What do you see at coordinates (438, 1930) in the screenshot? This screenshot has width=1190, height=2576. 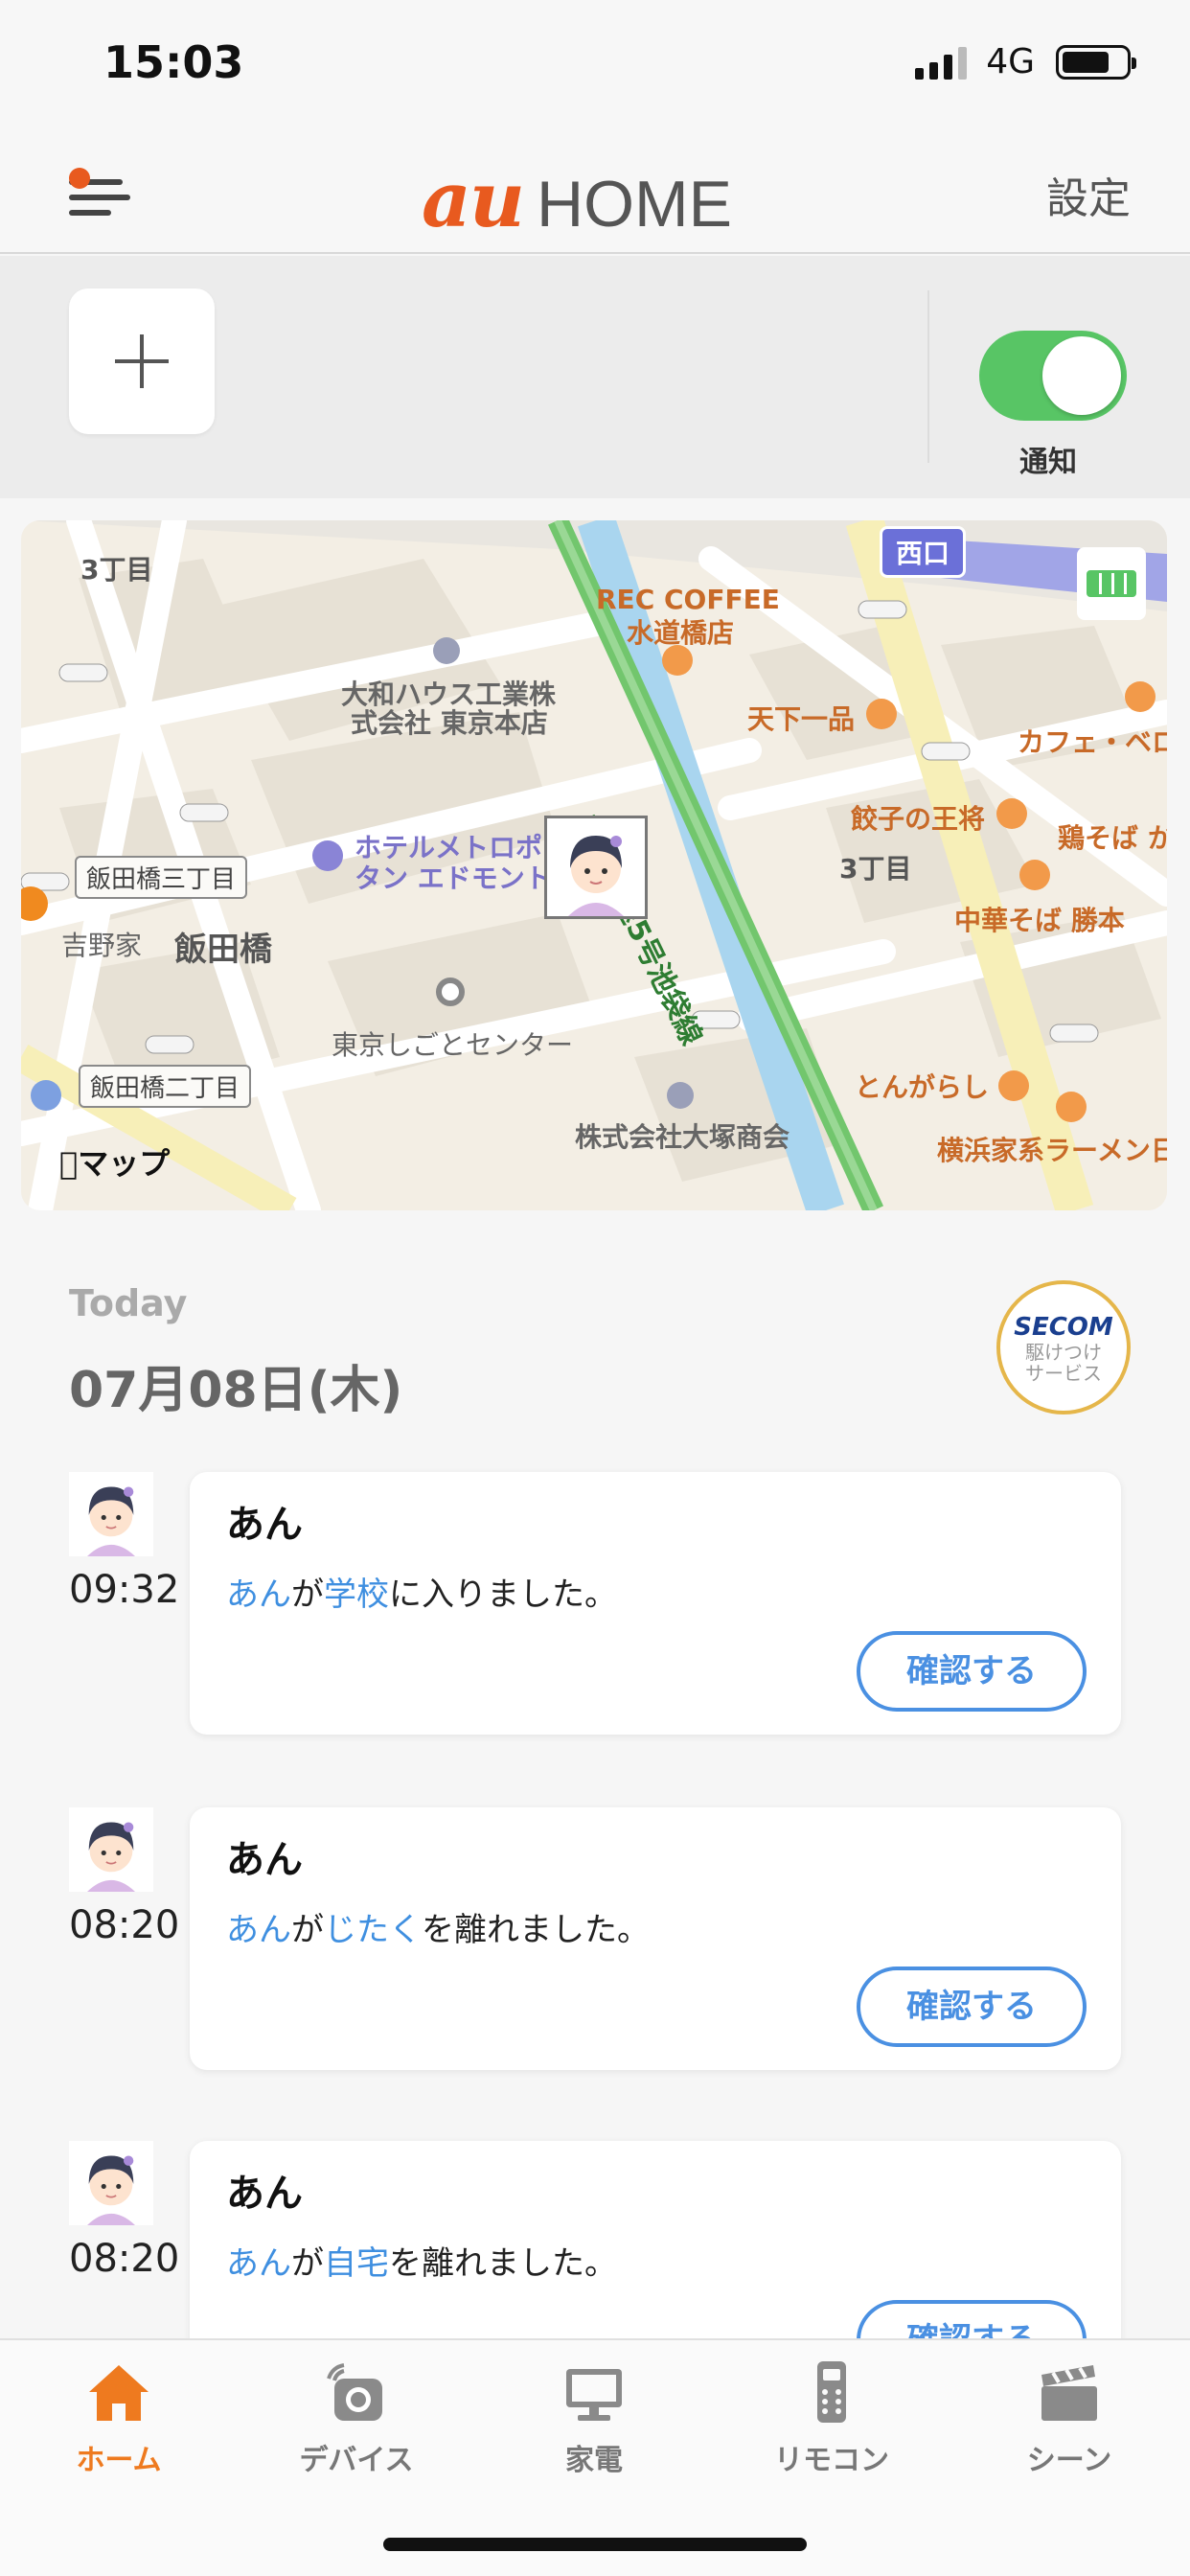 I see `event-message: あんがじたくを離れました。` at bounding box center [438, 1930].